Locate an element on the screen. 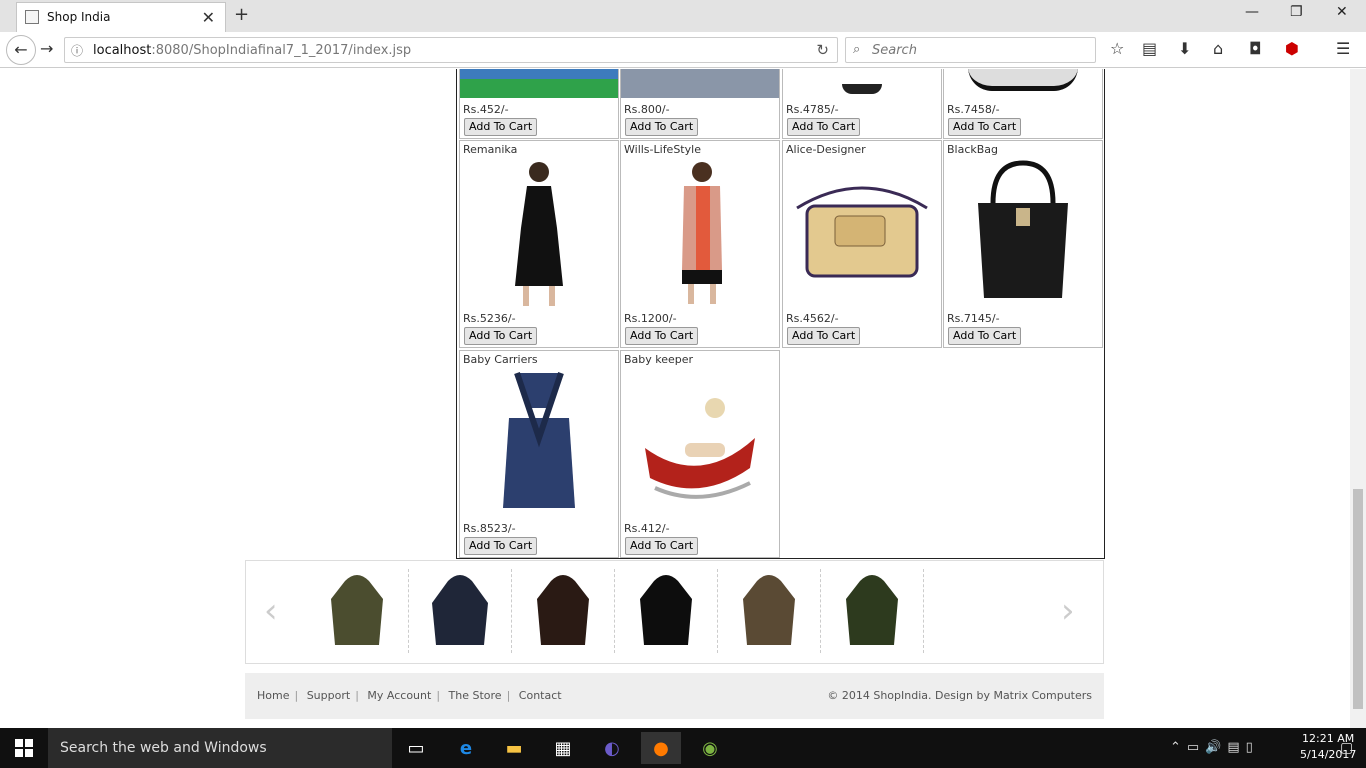 The width and height of the screenshot is (1366, 768). taskbar-search-box: Search the web and Windows is located at coordinates (220, 748).